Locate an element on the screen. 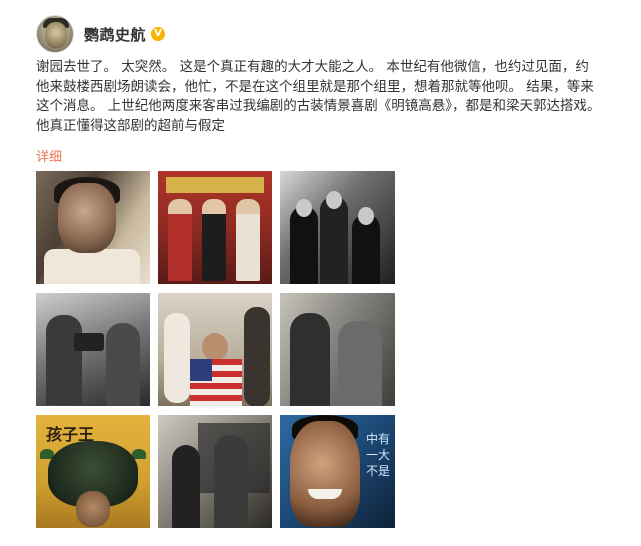  avatar-face is located at coordinates (56, 35).